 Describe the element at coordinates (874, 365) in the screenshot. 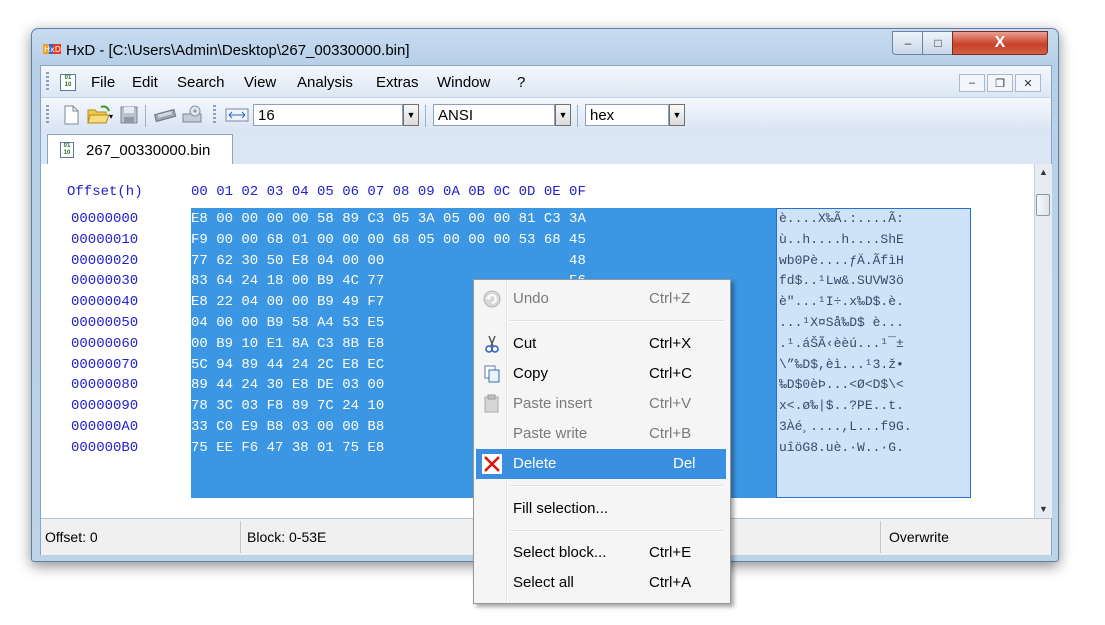

I see `ascii-row: \”‰D$,èì...¹3.ž•` at that location.